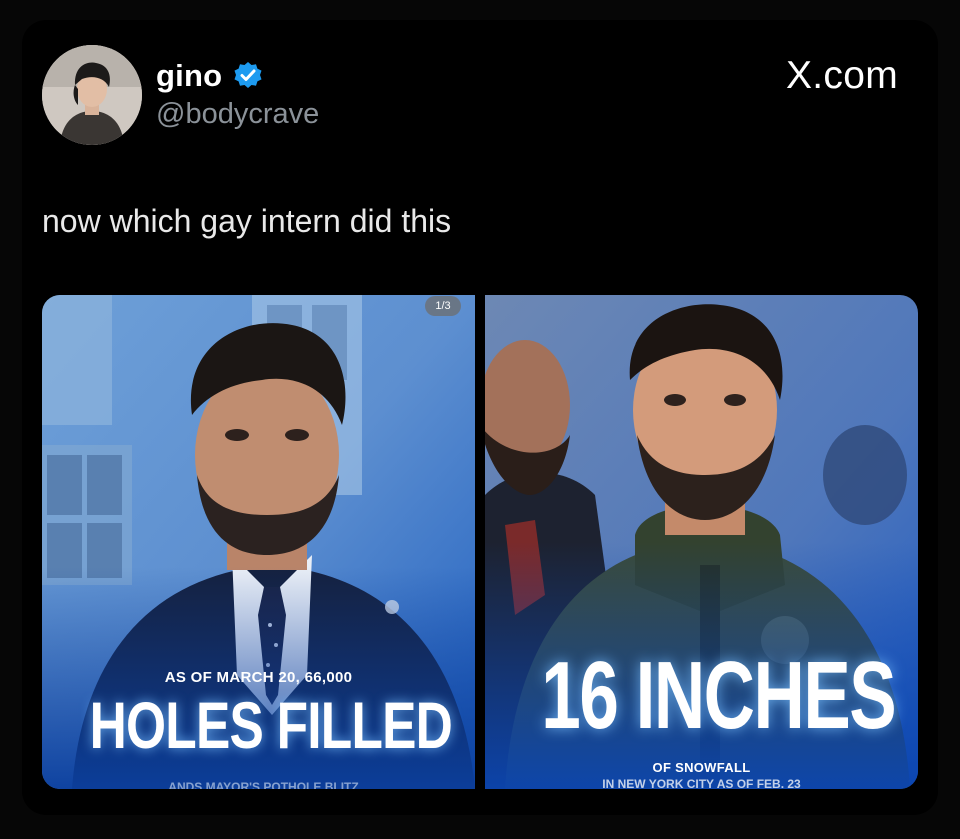  What do you see at coordinates (443, 306) in the screenshot?
I see `media-counter: 1/3` at bounding box center [443, 306].